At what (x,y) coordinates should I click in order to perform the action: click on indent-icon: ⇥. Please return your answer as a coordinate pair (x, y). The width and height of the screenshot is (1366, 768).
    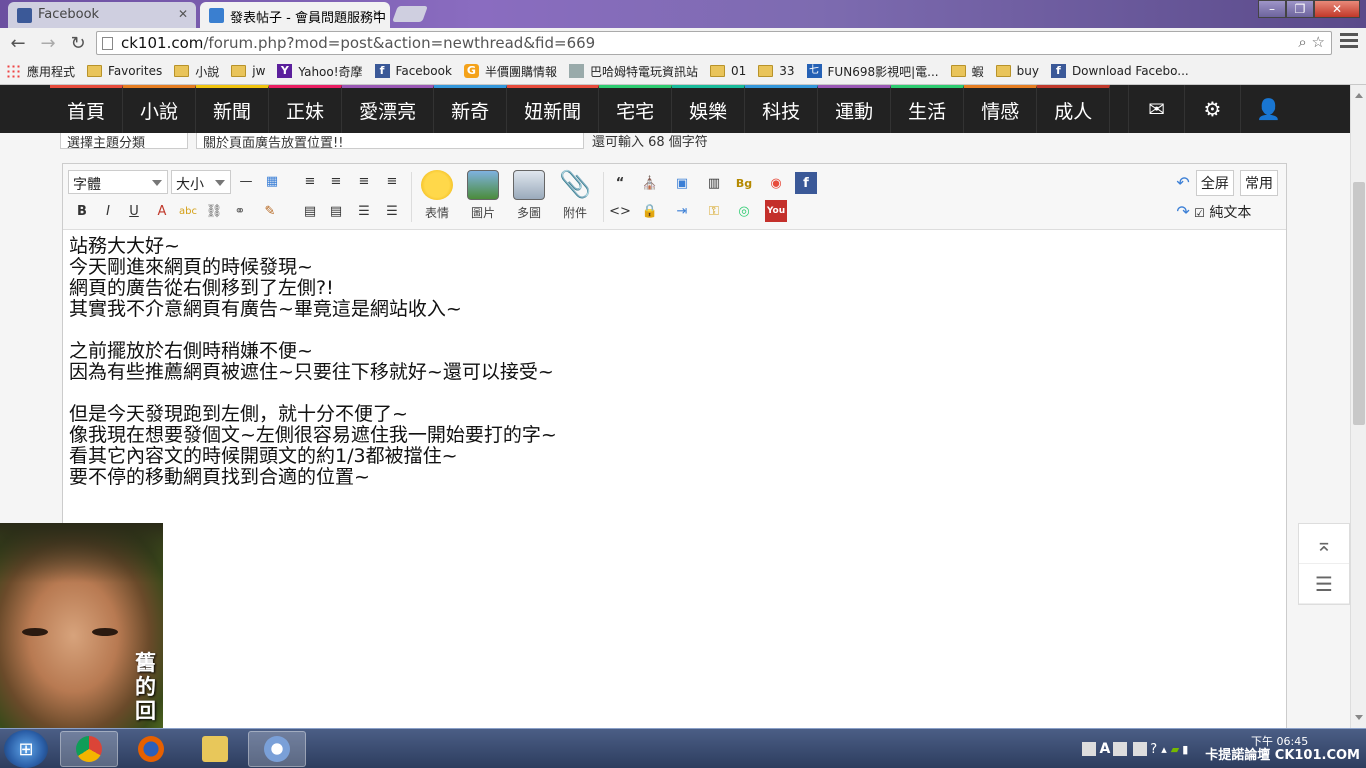
    Looking at the image, I should click on (682, 211).